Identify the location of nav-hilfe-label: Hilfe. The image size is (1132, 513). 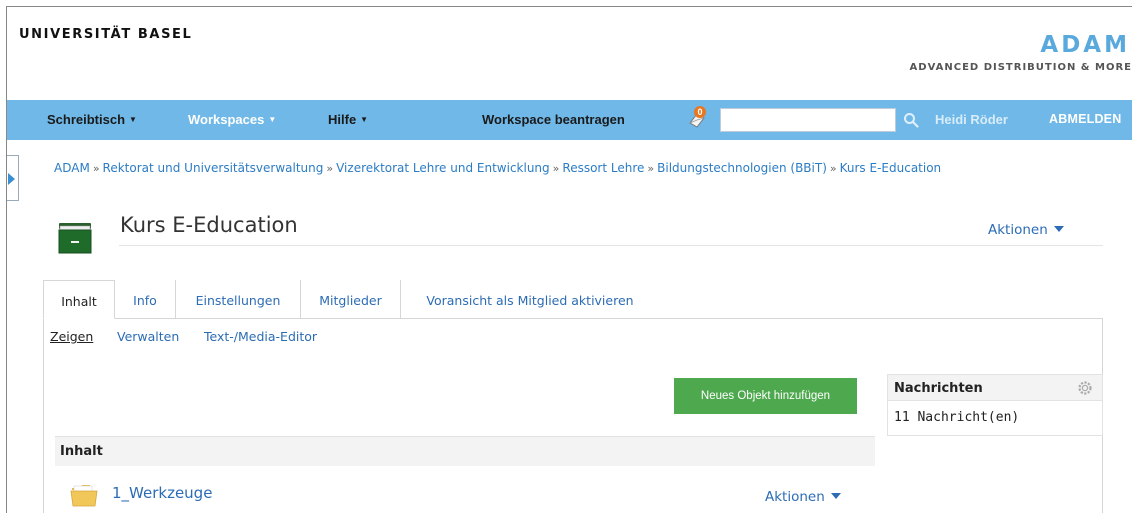
(342, 119).